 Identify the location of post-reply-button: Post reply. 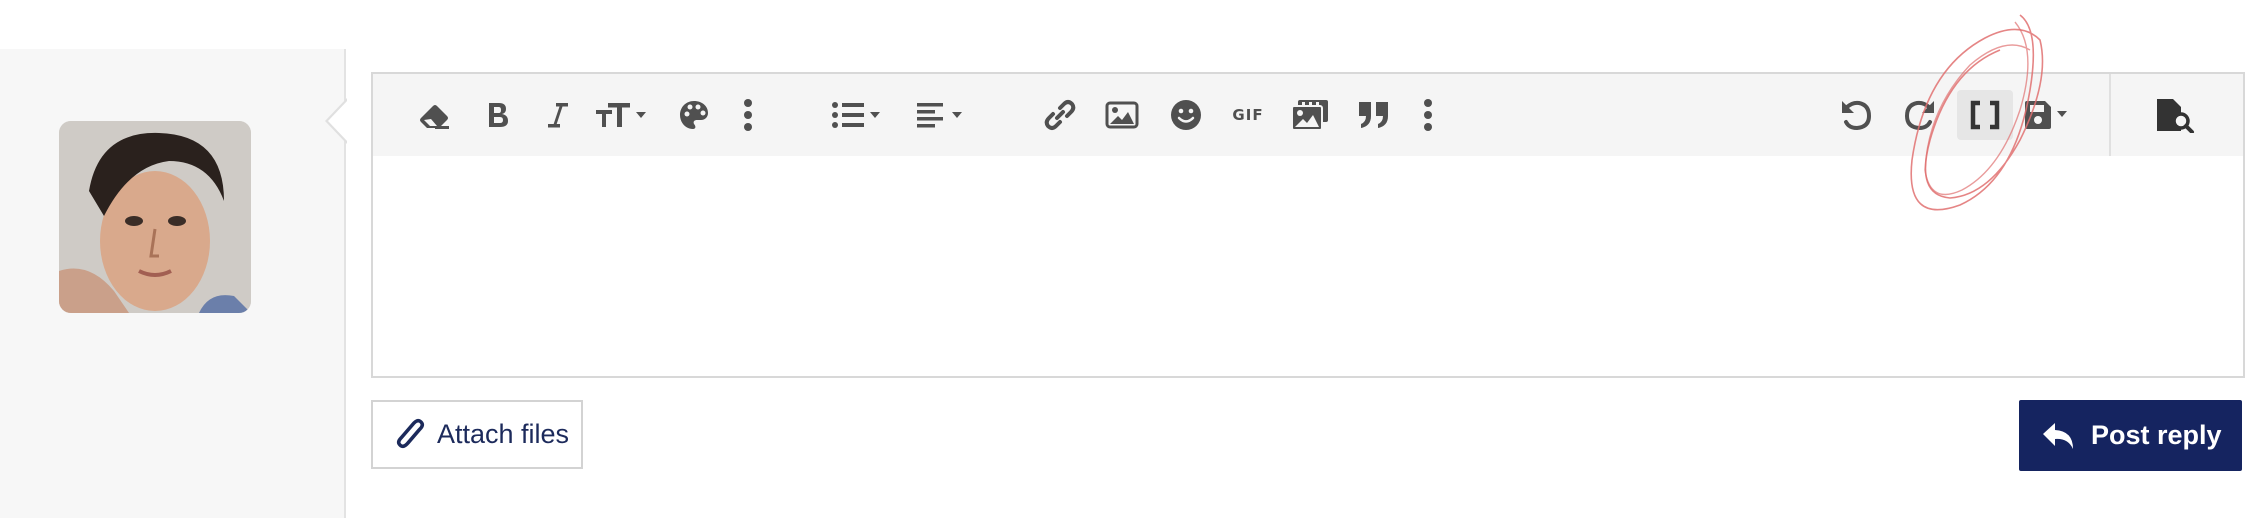
(2130, 435).